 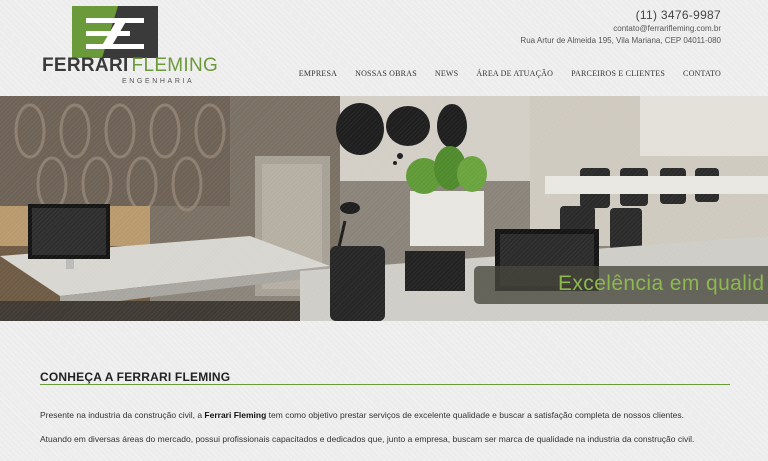 I want to click on about-p1-brand: Ferrari Fleming, so click(x=235, y=415).